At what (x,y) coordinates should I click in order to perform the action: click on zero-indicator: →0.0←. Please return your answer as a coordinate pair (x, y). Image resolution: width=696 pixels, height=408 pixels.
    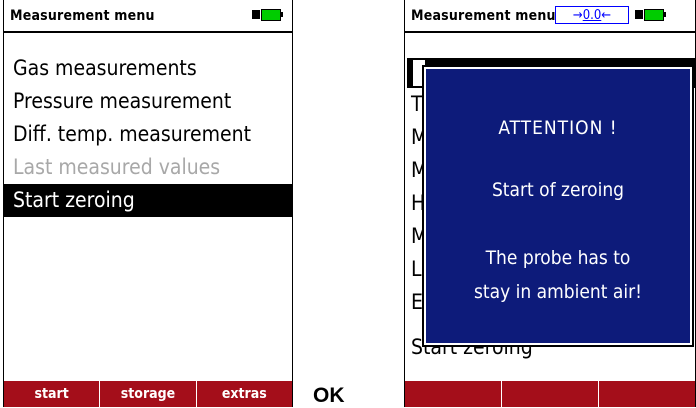
    Looking at the image, I should click on (592, 15).